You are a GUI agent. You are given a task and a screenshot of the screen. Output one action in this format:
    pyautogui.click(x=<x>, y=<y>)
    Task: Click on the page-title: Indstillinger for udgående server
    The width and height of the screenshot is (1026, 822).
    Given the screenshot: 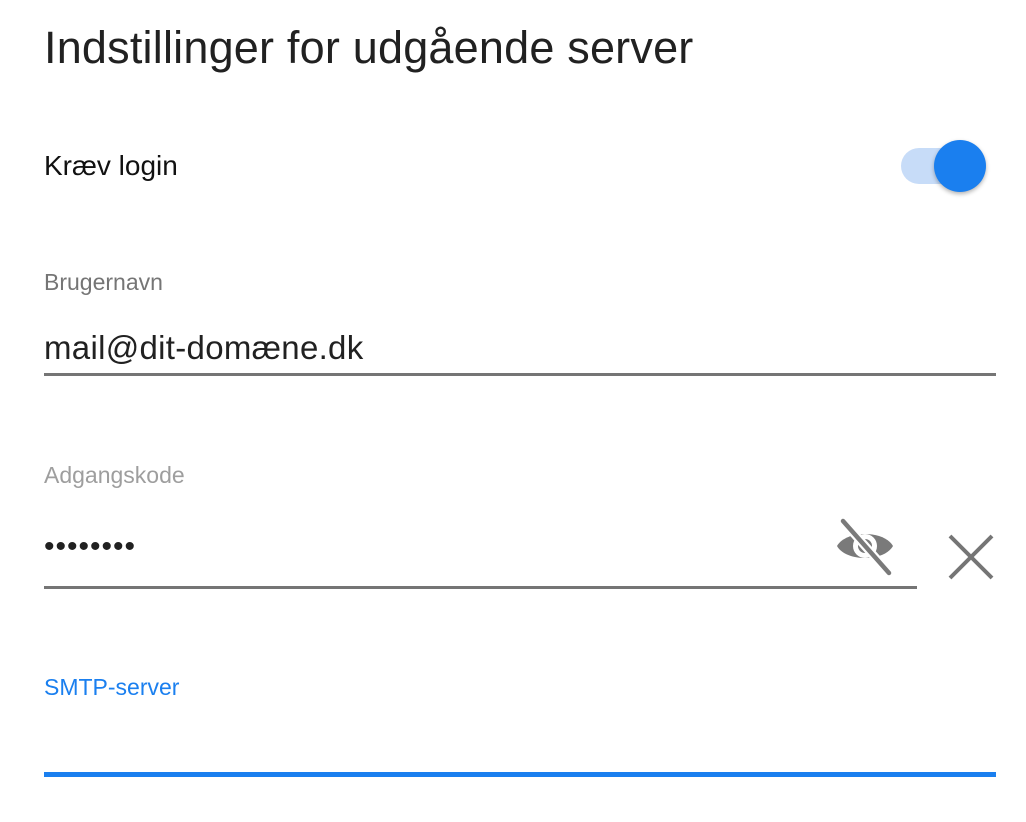 What is the action you would take?
    pyautogui.click(x=369, y=47)
    